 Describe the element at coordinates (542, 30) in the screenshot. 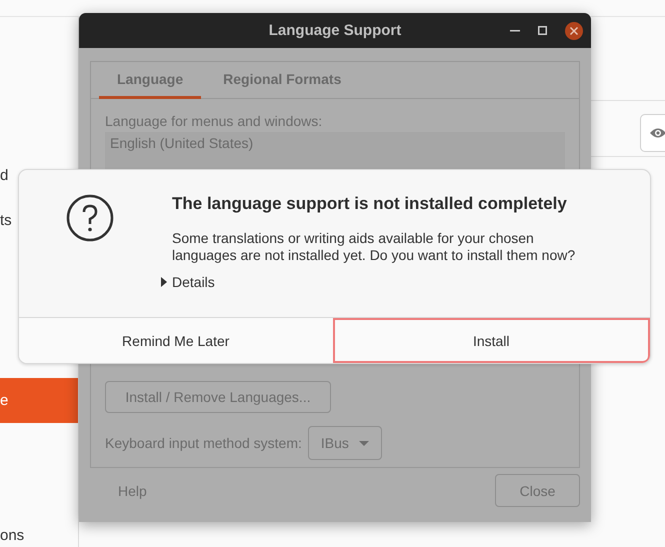

I see `maximize-icon` at that location.